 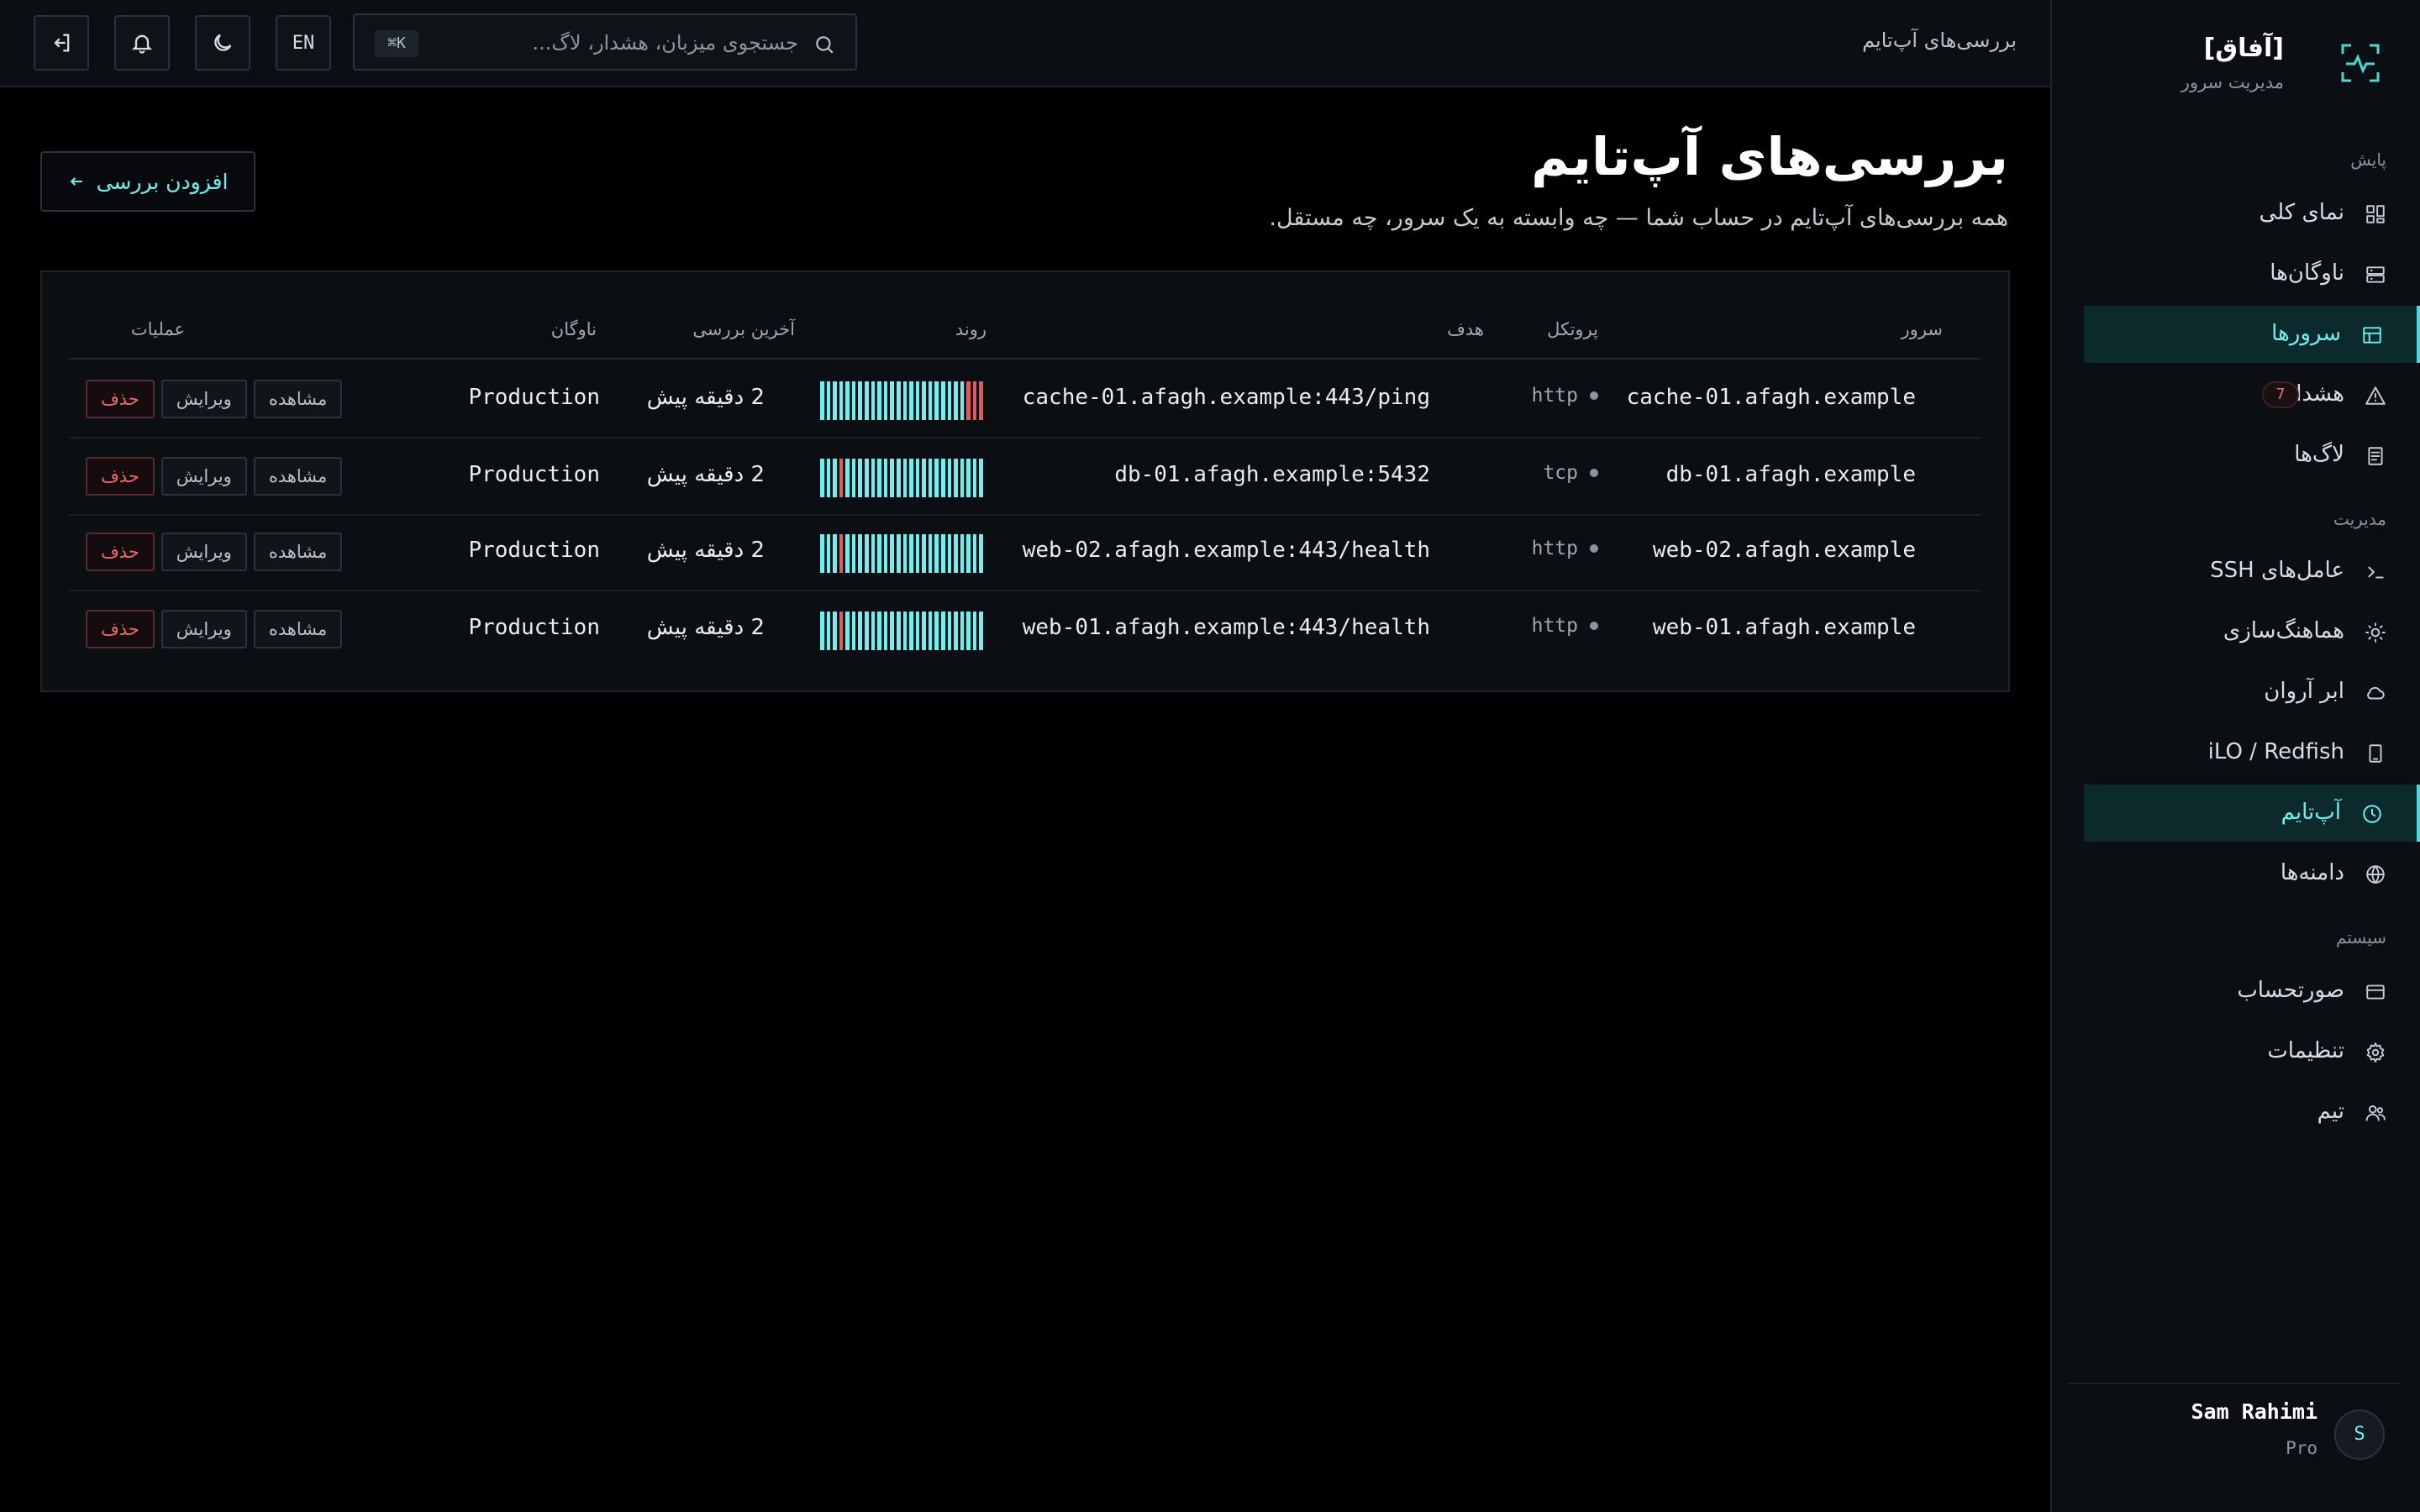 I want to click on brand-name: [آفاق], so click(x=2243, y=48).